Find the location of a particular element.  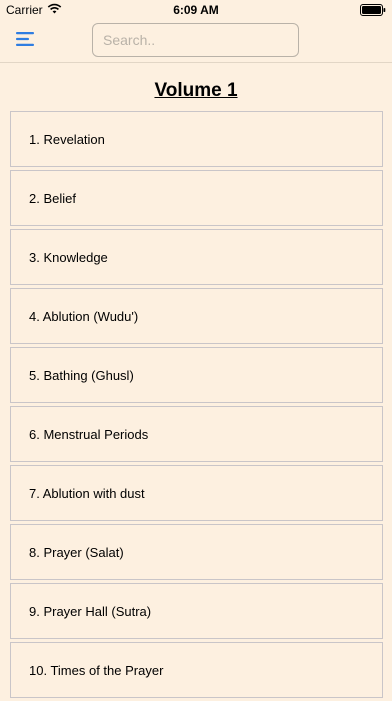

status-bar: Carrier 6:09 AM is located at coordinates (196, 10).